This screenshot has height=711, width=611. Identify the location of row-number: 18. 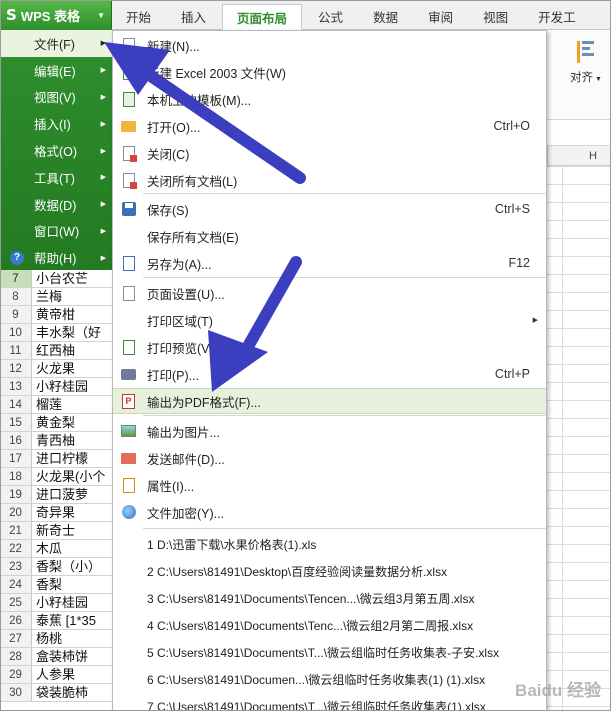
(16, 476).